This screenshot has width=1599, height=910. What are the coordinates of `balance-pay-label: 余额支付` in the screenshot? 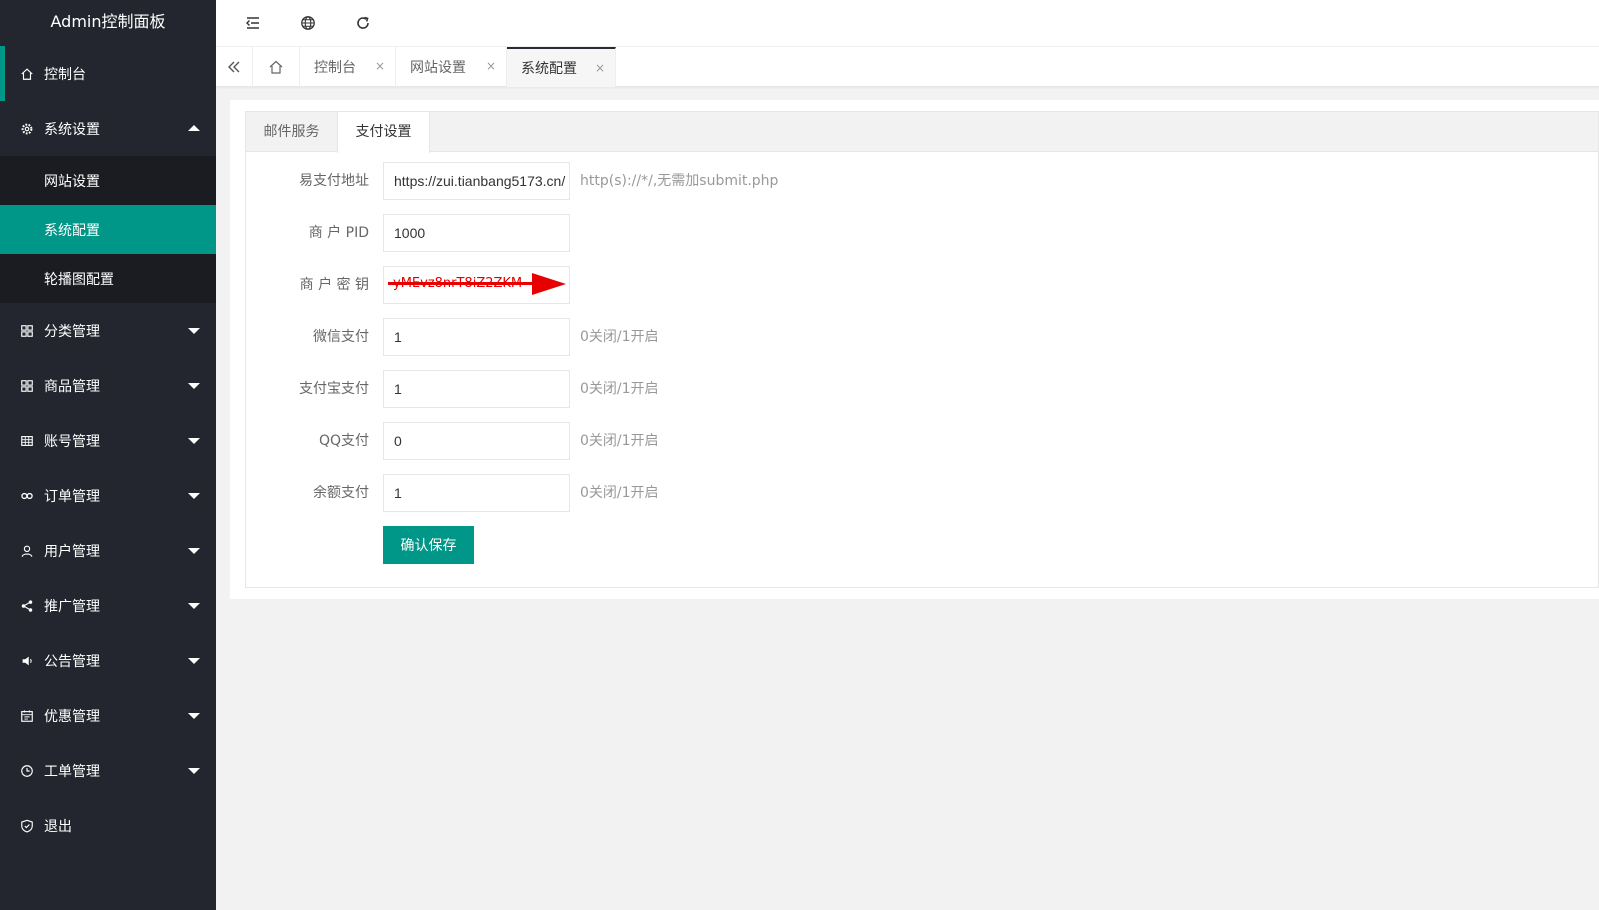 It's located at (341, 493).